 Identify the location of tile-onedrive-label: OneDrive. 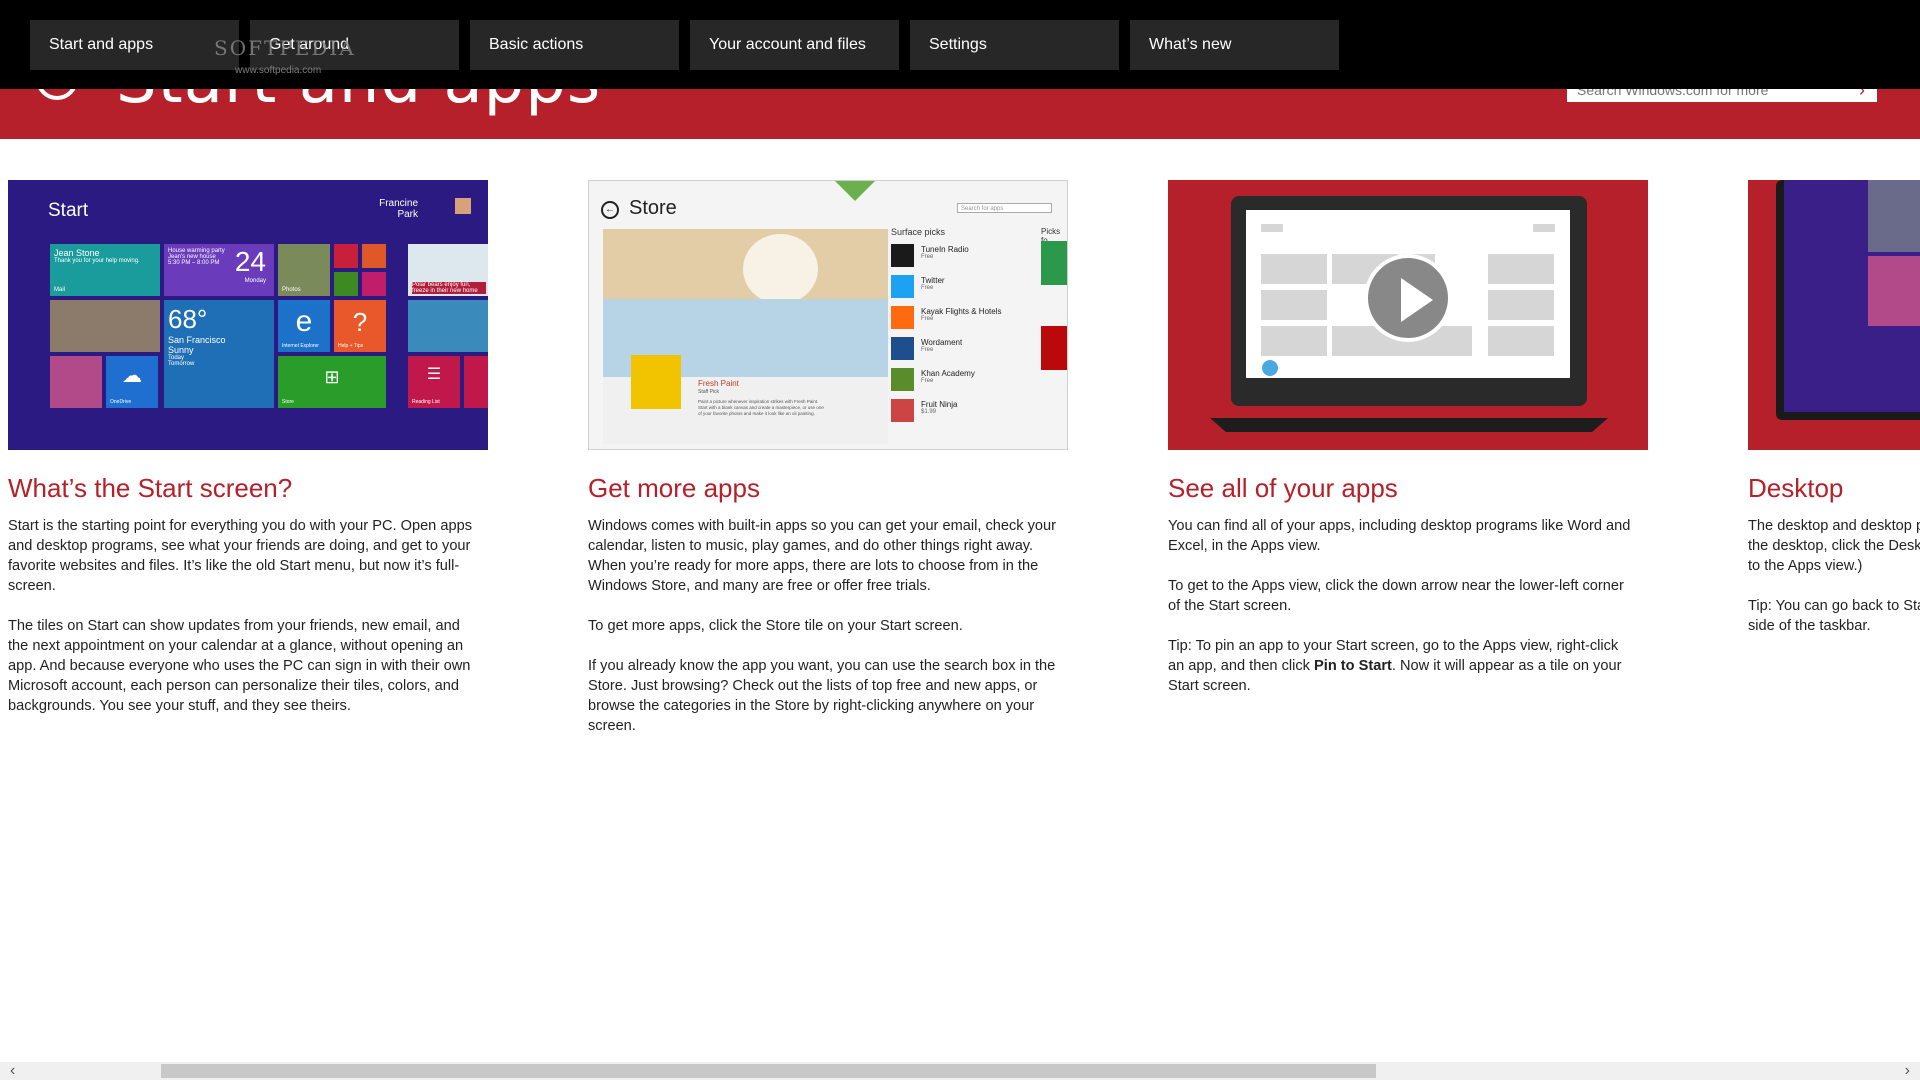
(121, 402).